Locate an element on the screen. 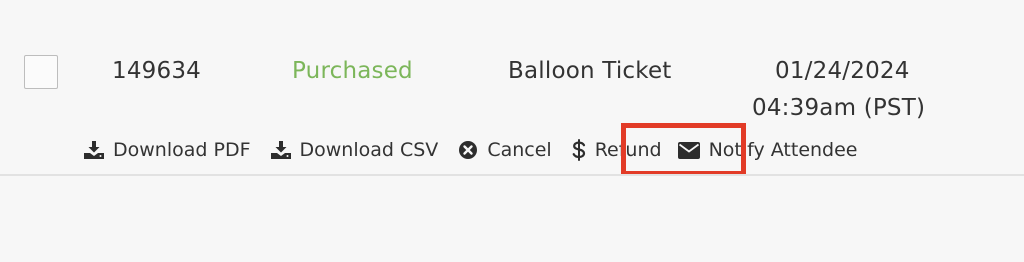 The width and height of the screenshot is (1024, 262). refund-label: Refund is located at coordinates (628, 150).